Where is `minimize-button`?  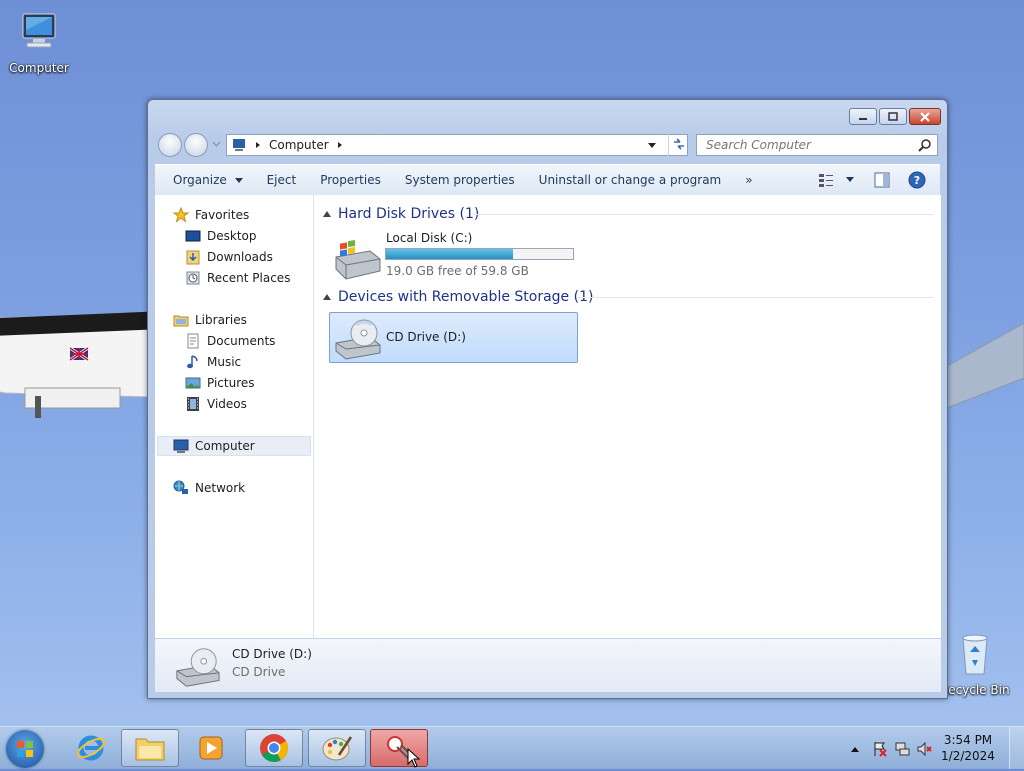 minimize-button is located at coordinates (863, 116).